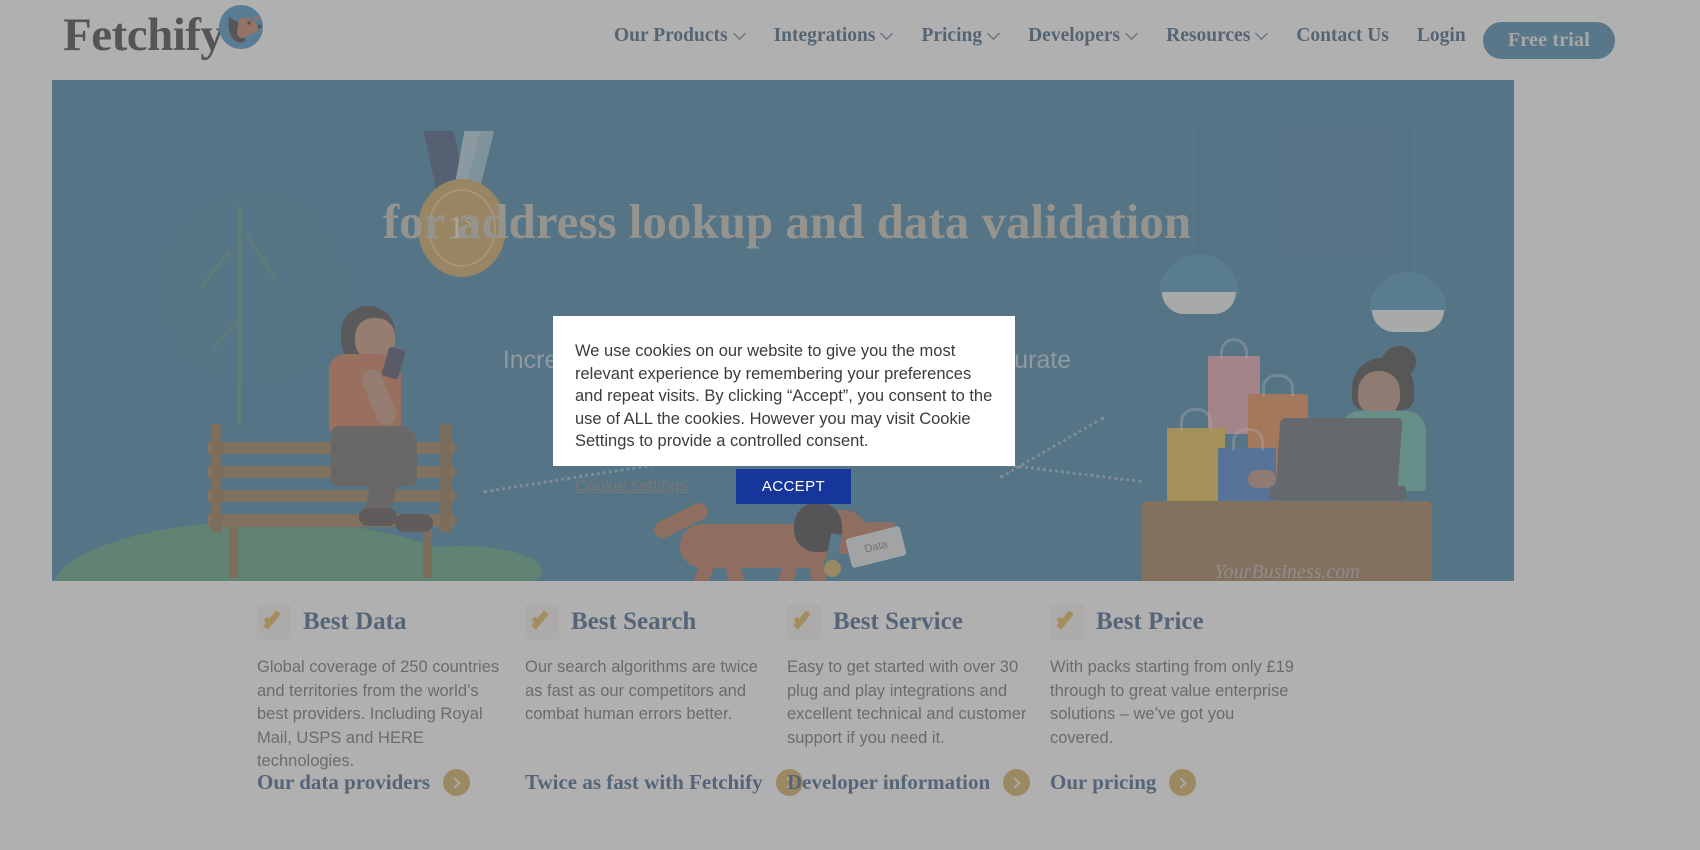  I want to click on feature-link-label: Our data providers, so click(344, 782).